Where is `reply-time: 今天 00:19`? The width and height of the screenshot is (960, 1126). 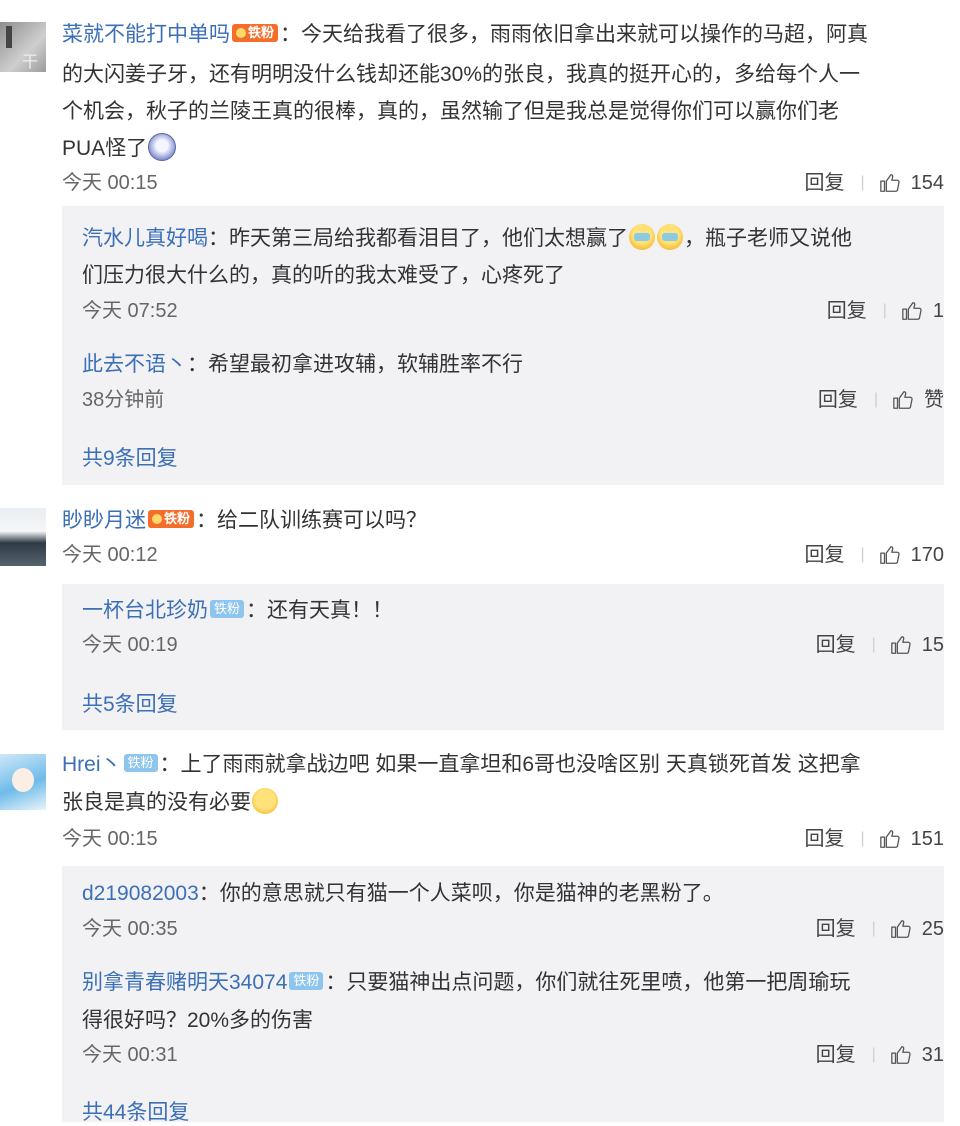 reply-time: 今天 00:19 is located at coordinates (130, 645).